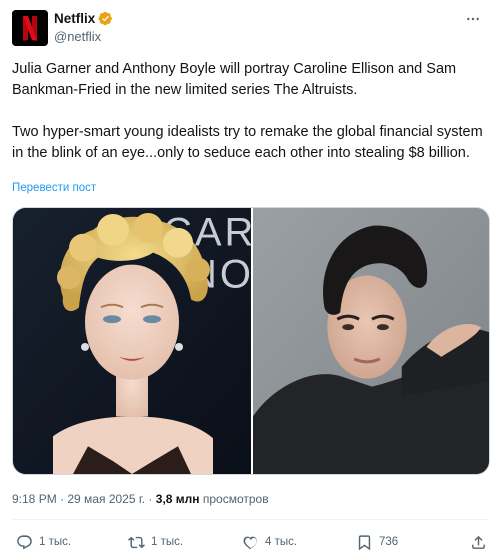  Describe the element at coordinates (167, 542) in the screenshot. I see `retweet-count: 1 тыс.` at that location.